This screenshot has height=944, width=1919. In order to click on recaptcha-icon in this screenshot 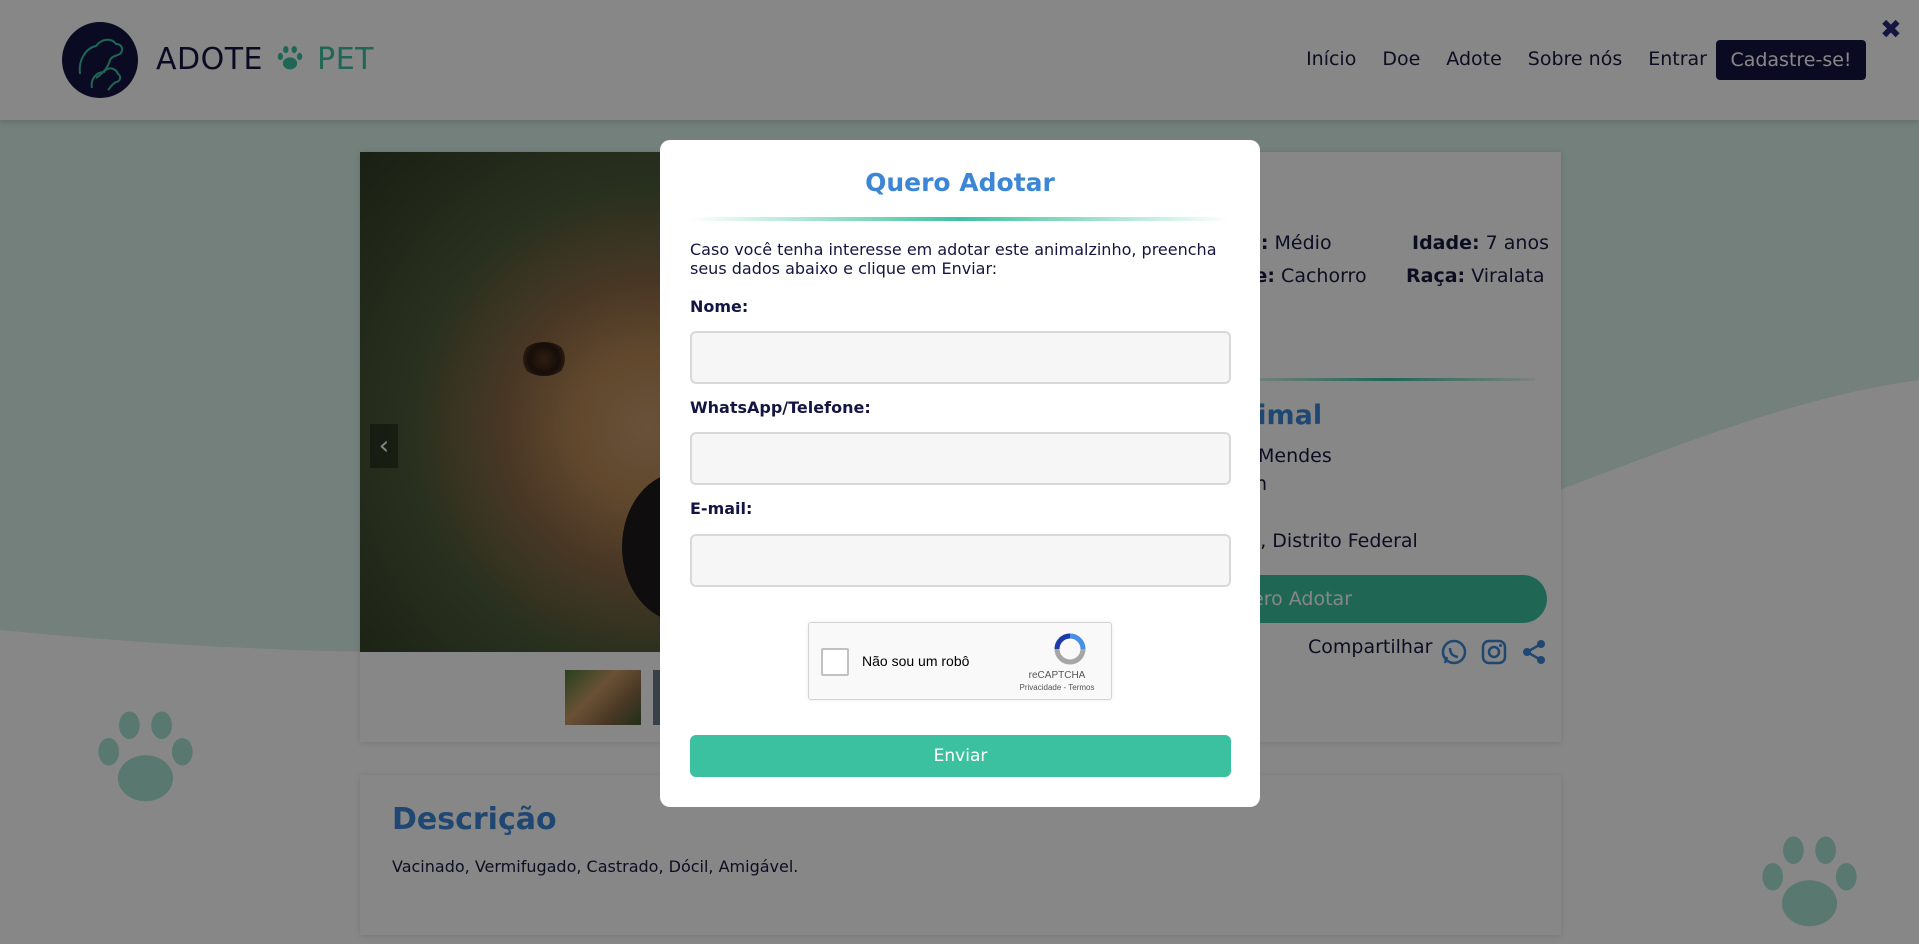, I will do `click(1070, 649)`.